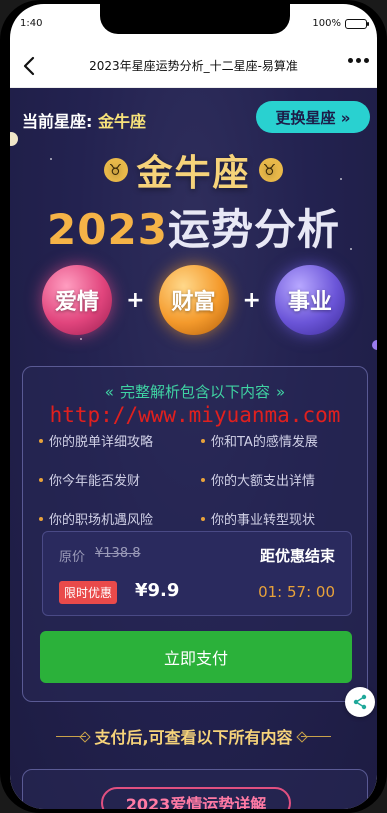 The height and width of the screenshot is (813, 387). I want to click on list-item-text: 你和TA的感情发展, so click(264, 442).